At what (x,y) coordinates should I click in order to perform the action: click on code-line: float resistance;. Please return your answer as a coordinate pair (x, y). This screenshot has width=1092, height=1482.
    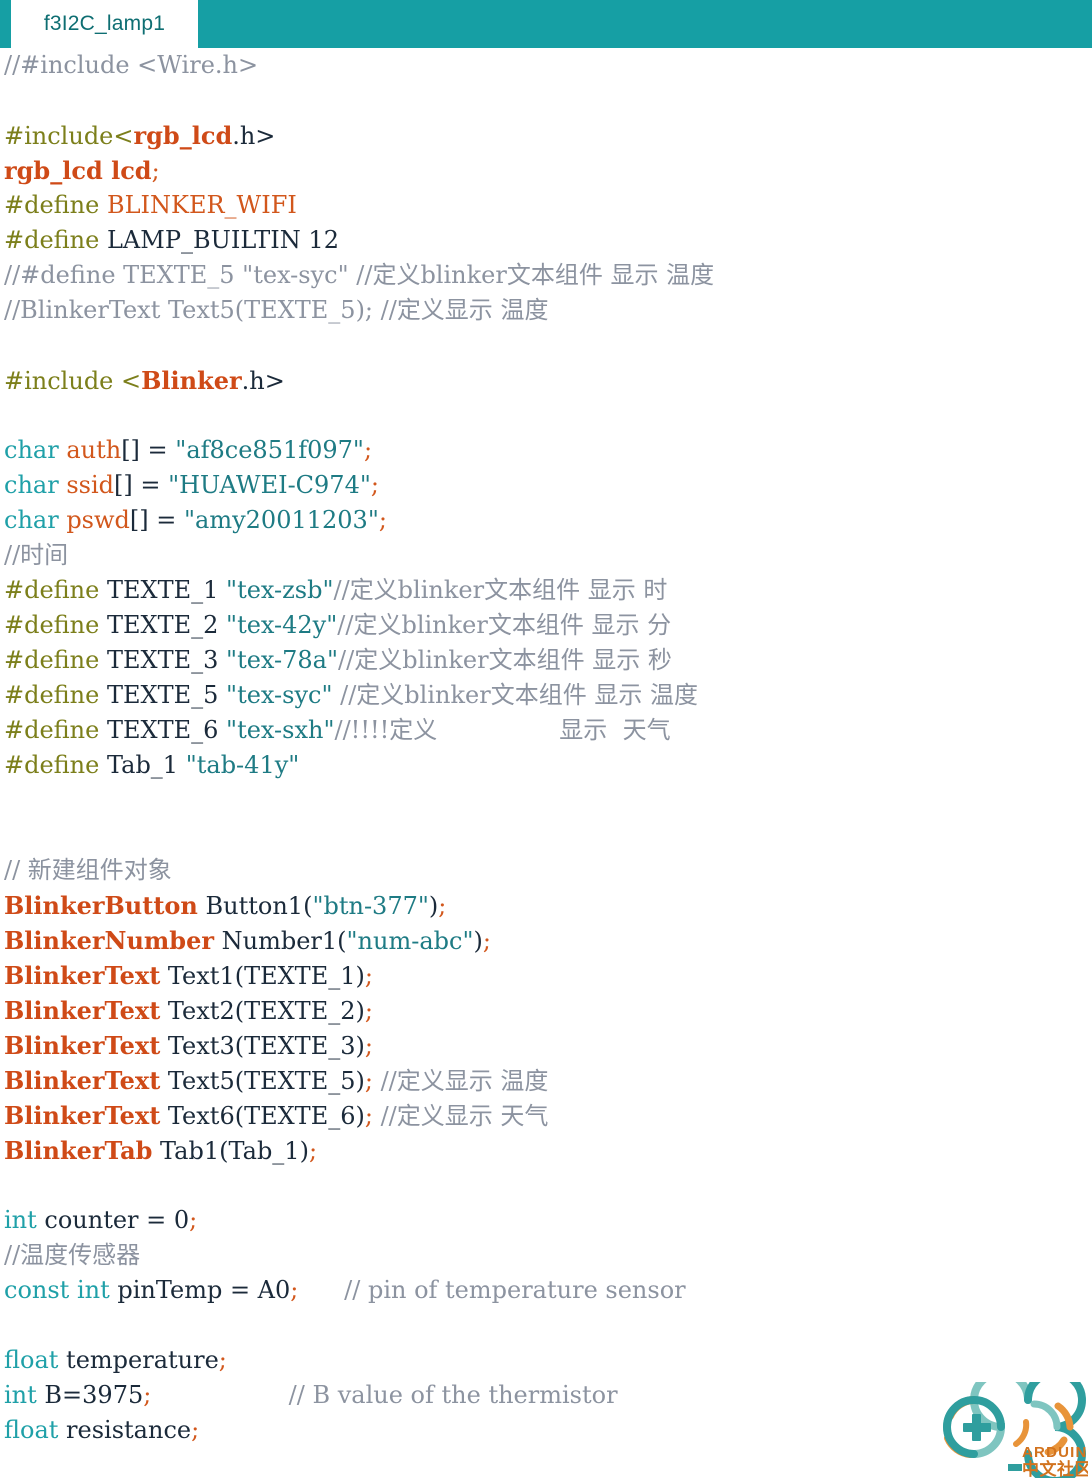
    Looking at the image, I should click on (546, 1430).